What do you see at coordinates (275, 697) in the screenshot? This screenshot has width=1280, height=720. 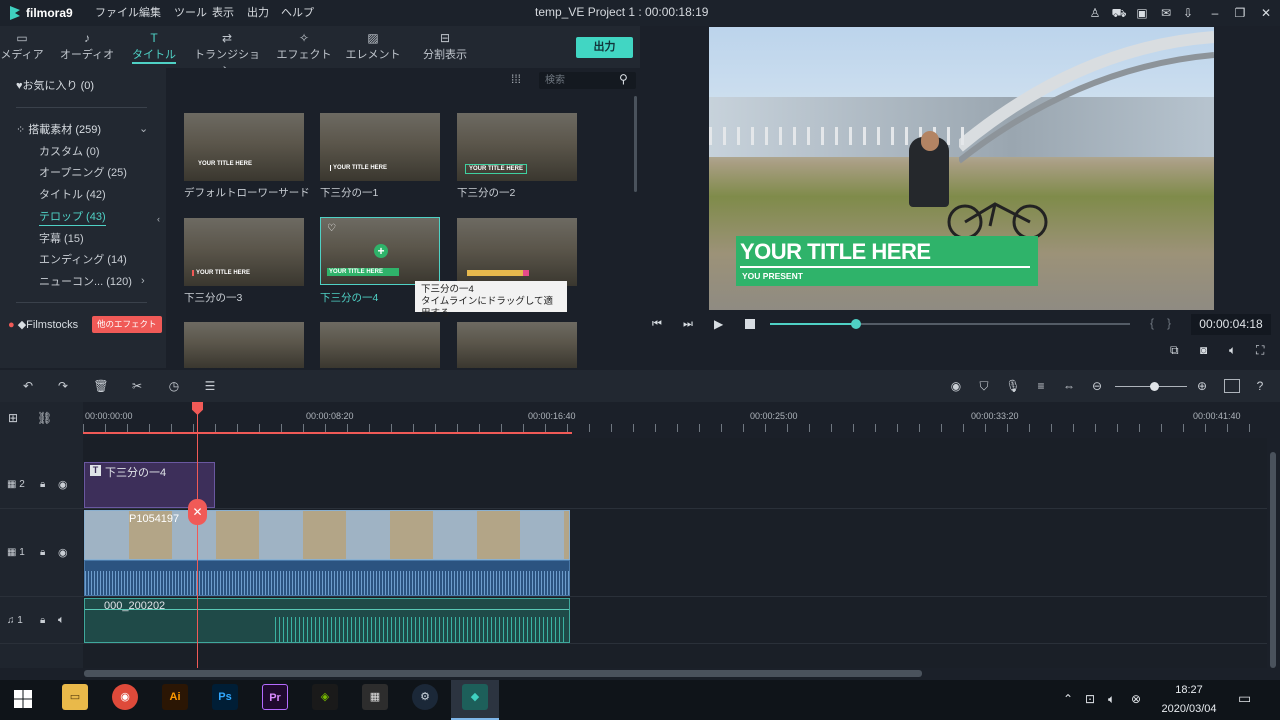 I see `premiere-icon: Pr` at bounding box center [275, 697].